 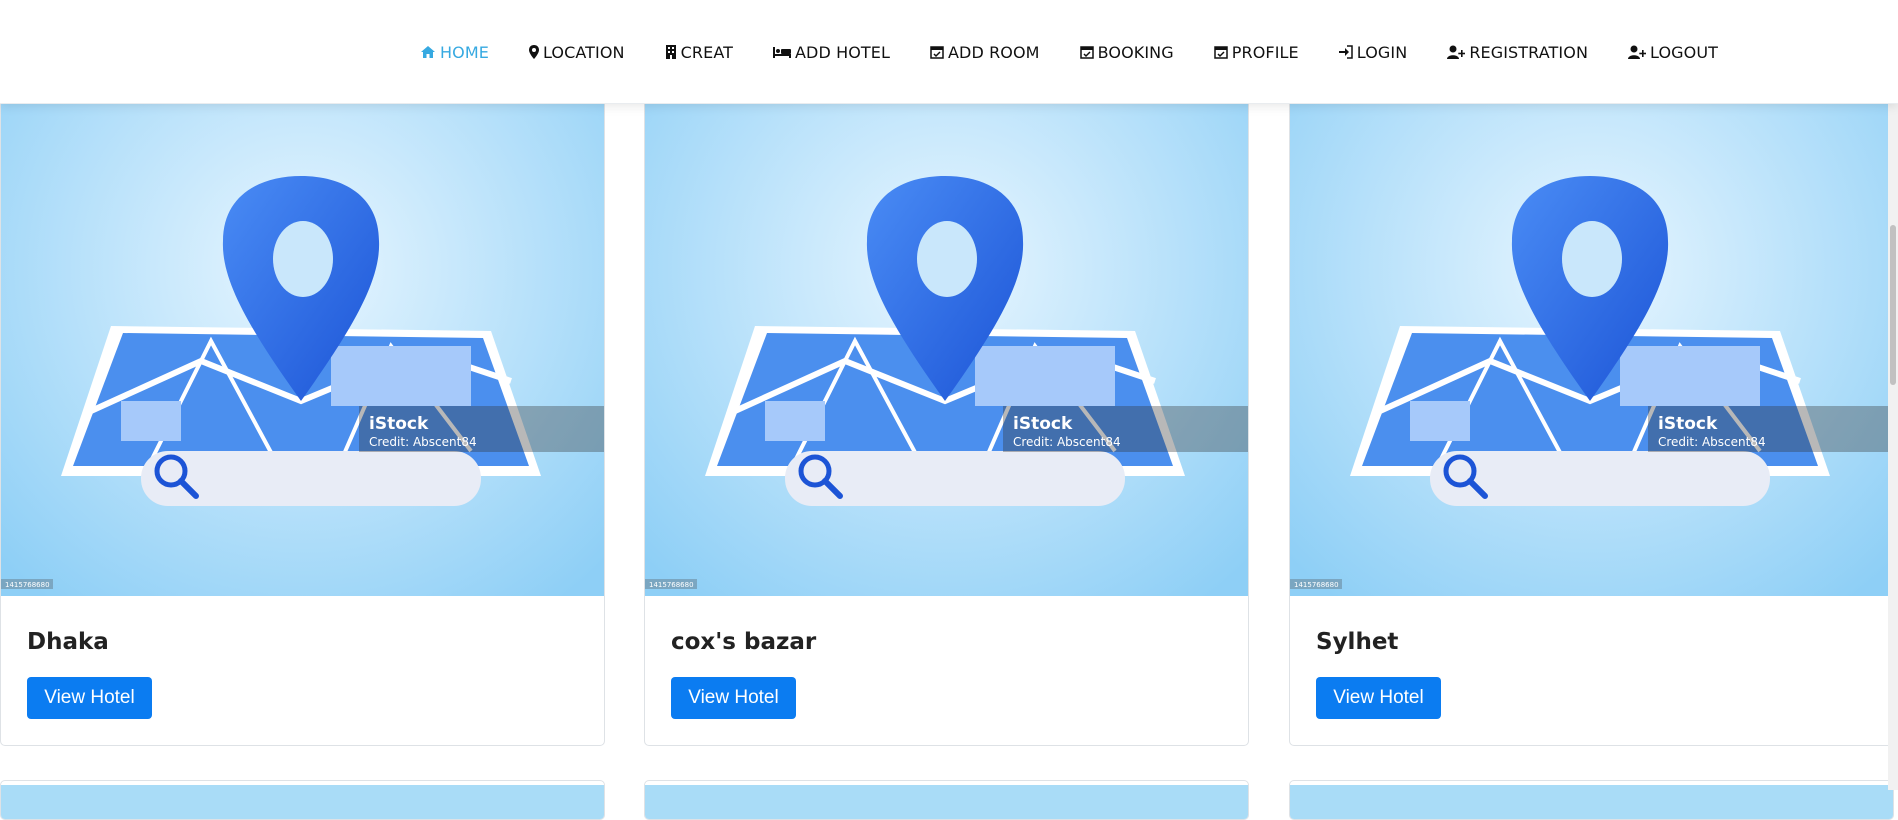 I want to click on nav-label: REGISTRATION, so click(x=1529, y=52).